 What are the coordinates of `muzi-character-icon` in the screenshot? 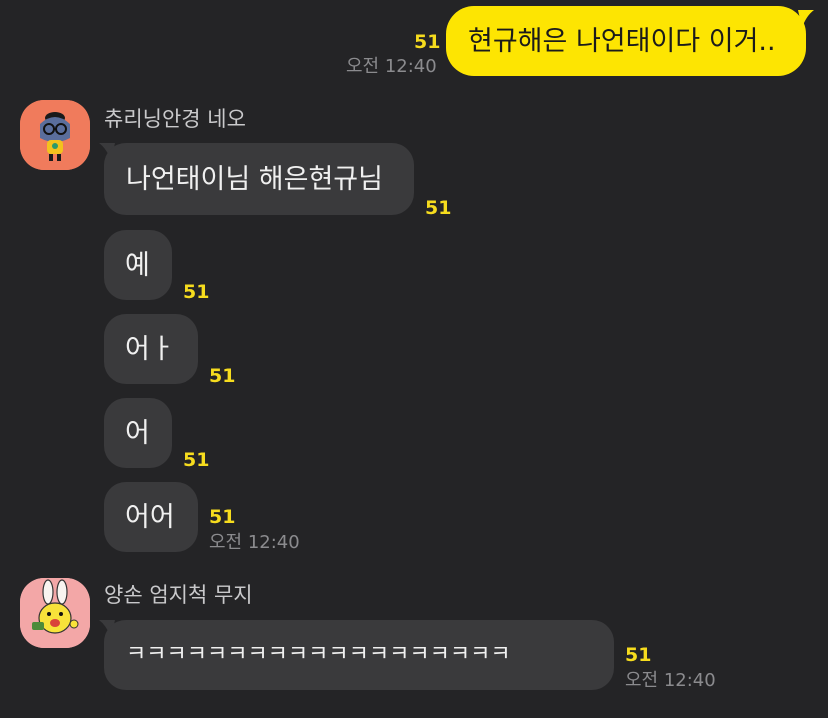 It's located at (55, 613).